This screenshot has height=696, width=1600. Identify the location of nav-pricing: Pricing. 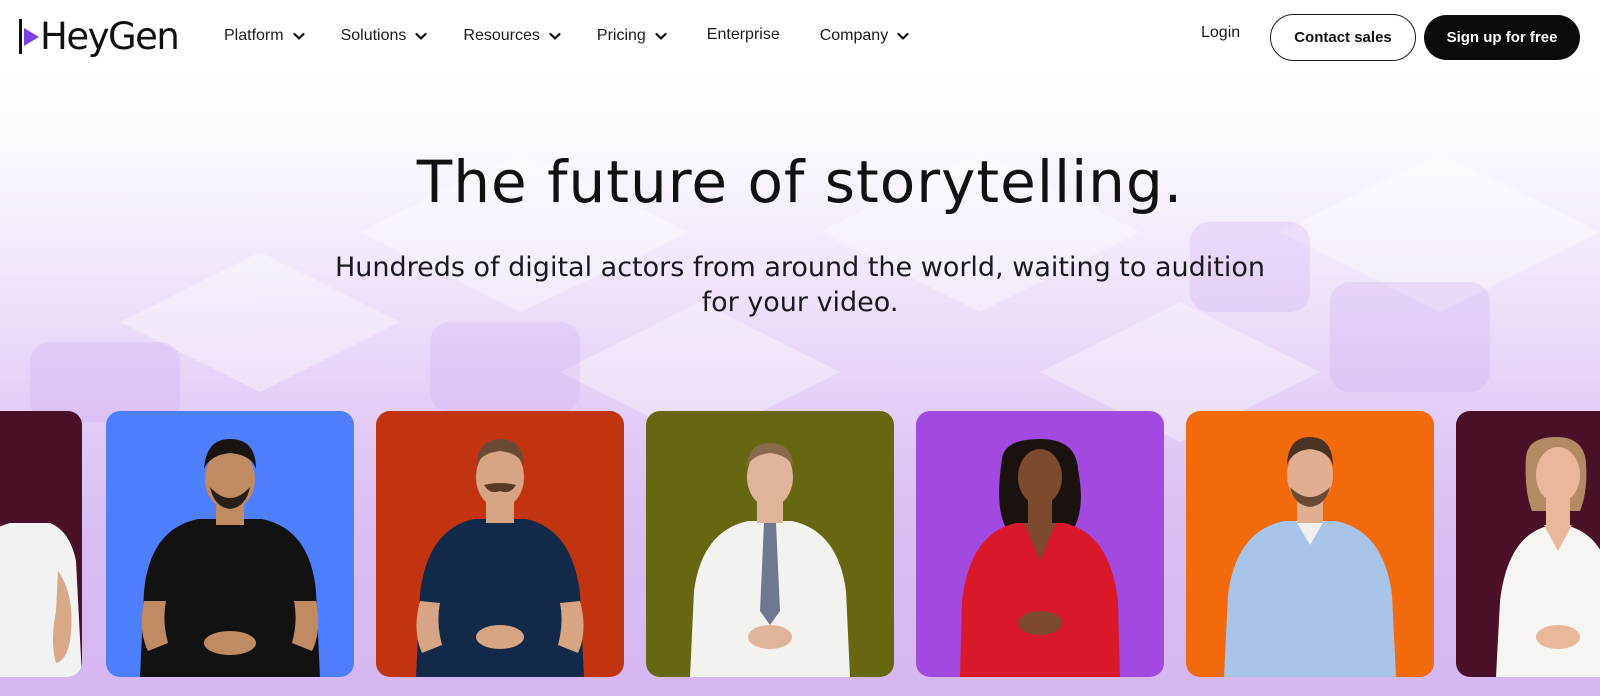
(632, 36).